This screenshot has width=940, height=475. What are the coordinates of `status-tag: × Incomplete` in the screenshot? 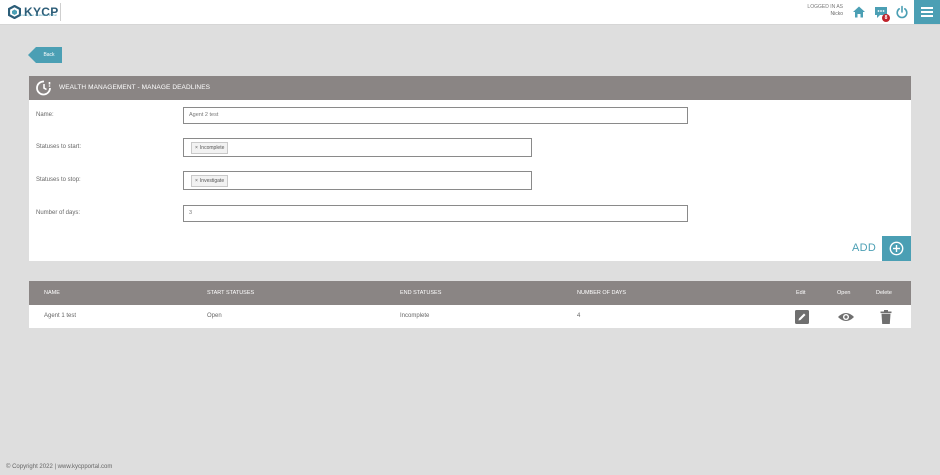 It's located at (210, 148).